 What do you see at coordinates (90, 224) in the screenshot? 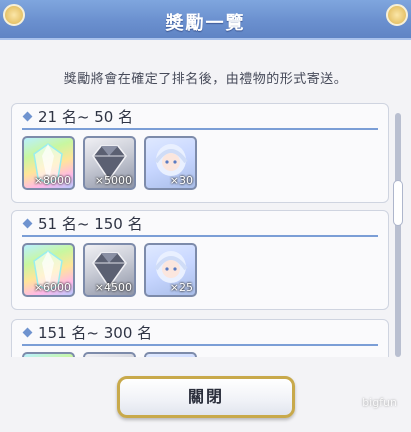
I see `tier-rank-range: 51 名~ 150 名` at bounding box center [90, 224].